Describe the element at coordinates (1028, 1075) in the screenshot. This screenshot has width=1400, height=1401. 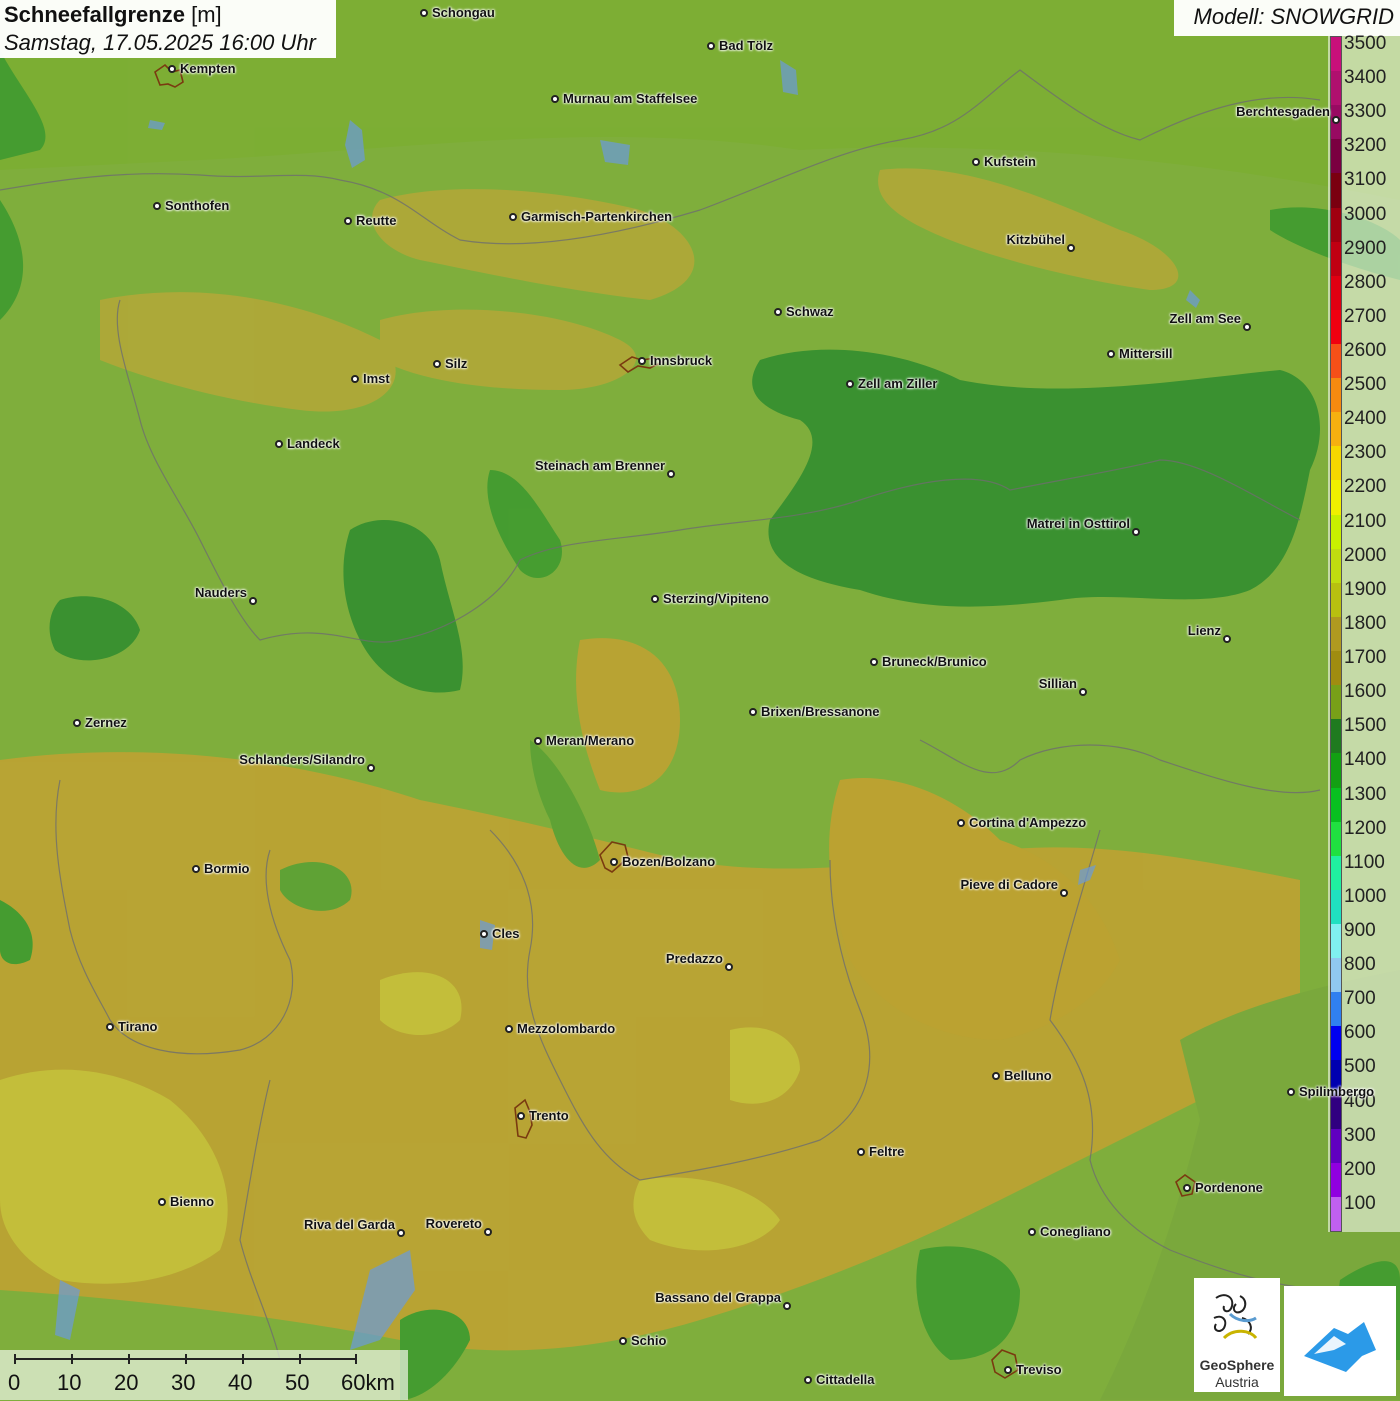
I see `city-label: Belluno` at that location.